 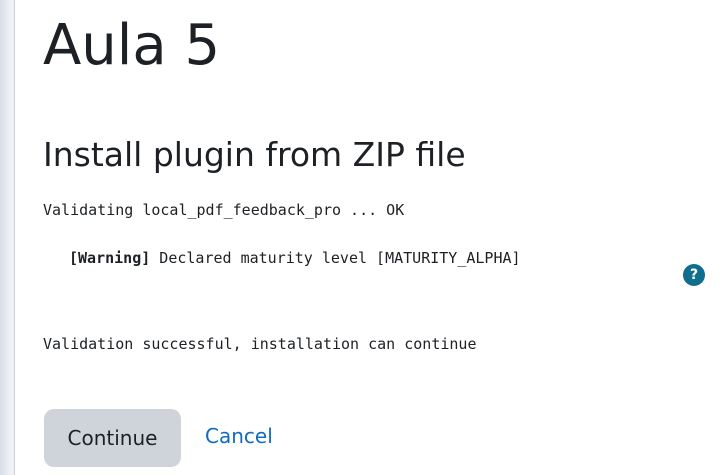 I want to click on cancel-link: Cancel, so click(x=239, y=436).